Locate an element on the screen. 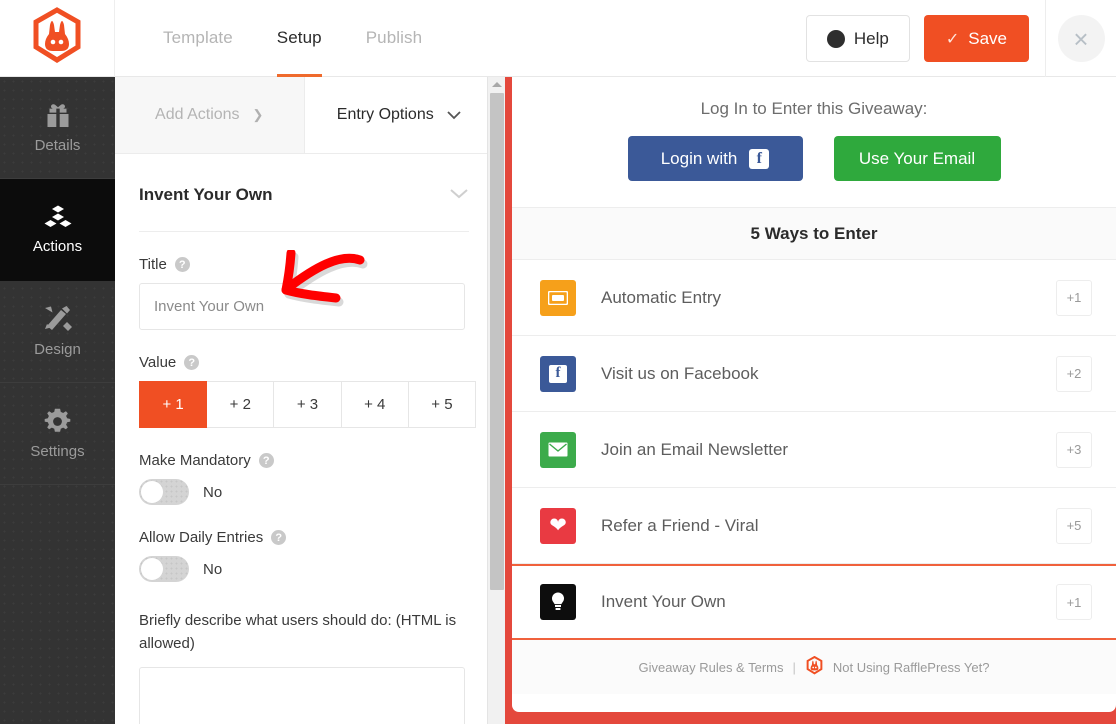 This screenshot has width=1116, height=724. scroll-up-arrow-icon is located at coordinates (497, 84).